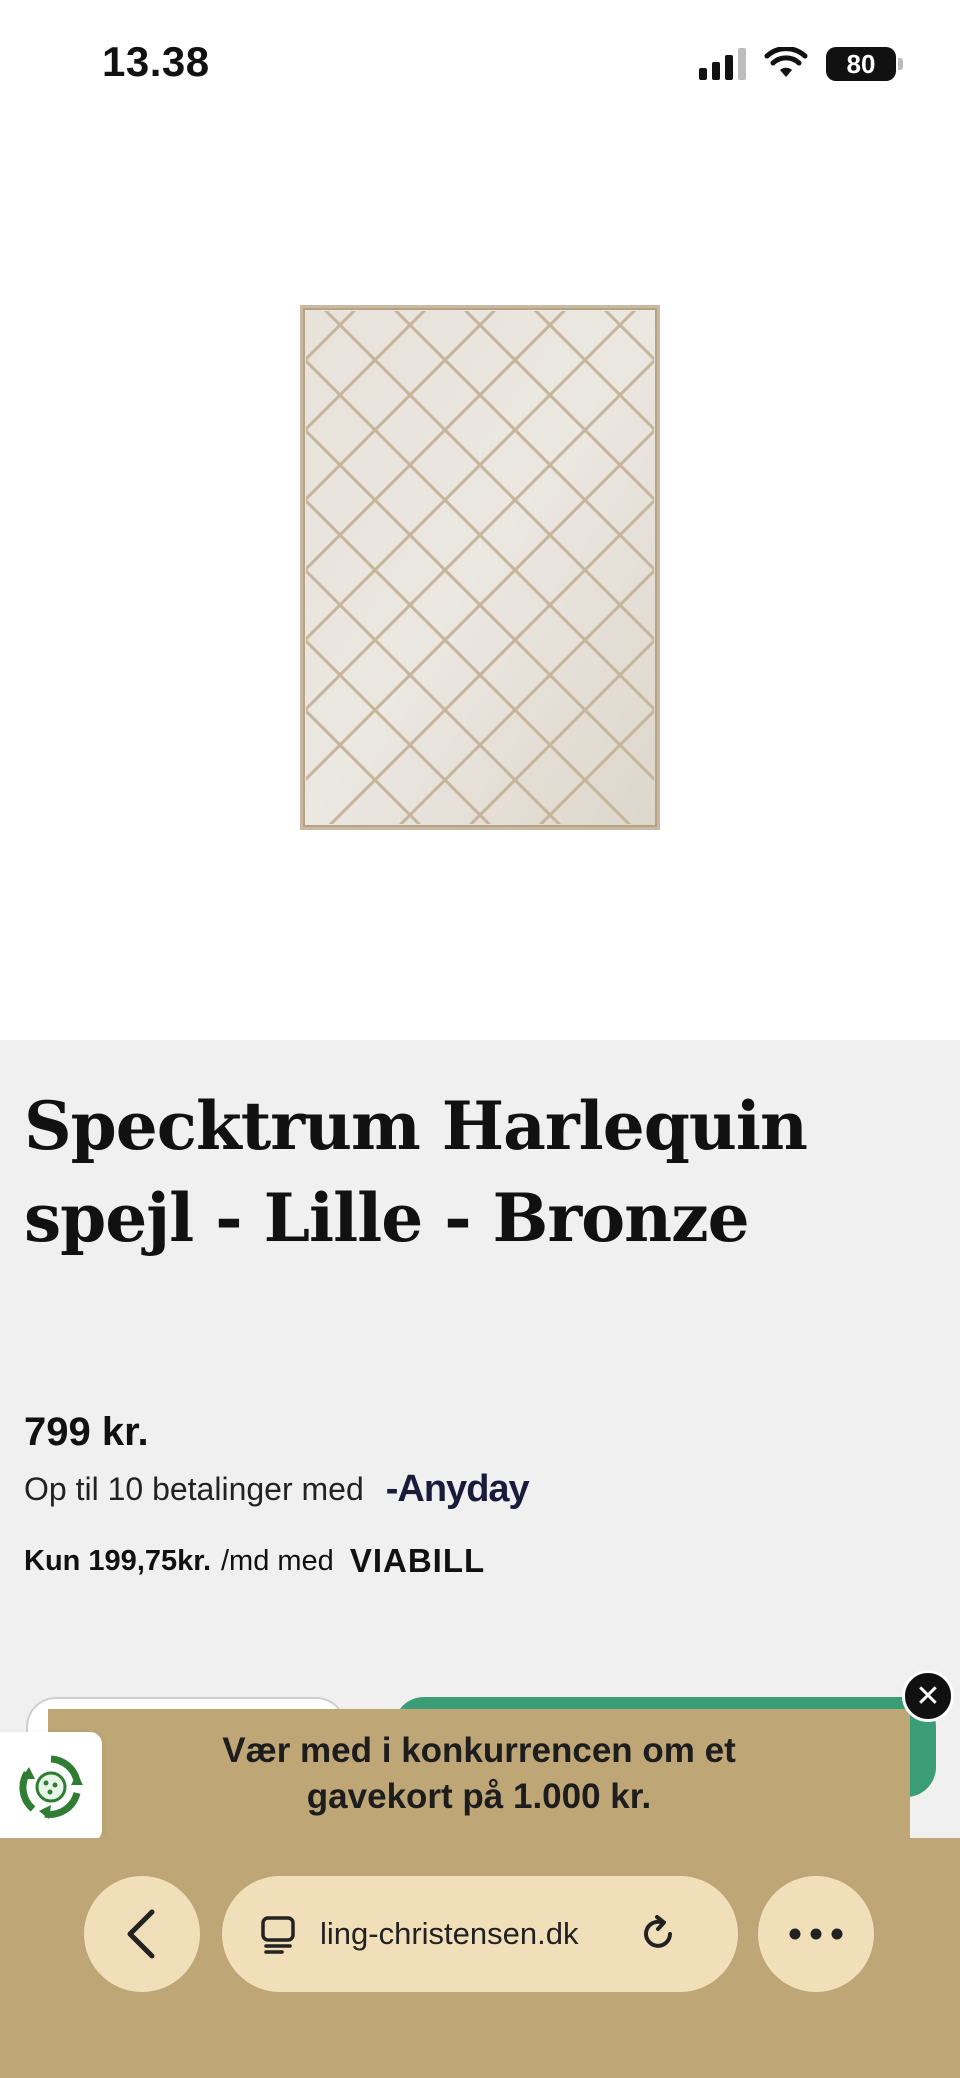 The height and width of the screenshot is (2078, 960). I want to click on recycle-icon, so click(51, 1787).